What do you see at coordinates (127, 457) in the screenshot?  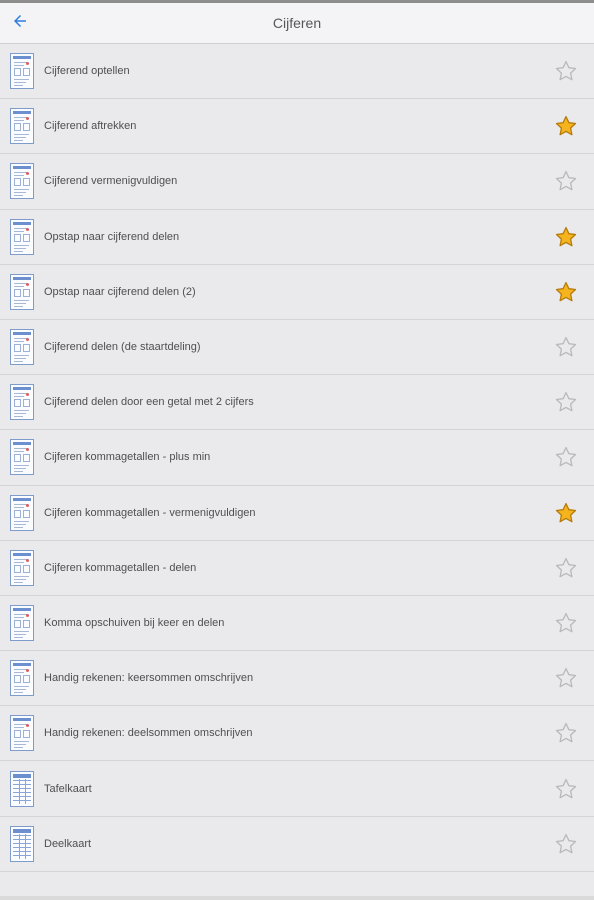 I see `list-item-label: Cijferen kommagetallen - plus min` at bounding box center [127, 457].